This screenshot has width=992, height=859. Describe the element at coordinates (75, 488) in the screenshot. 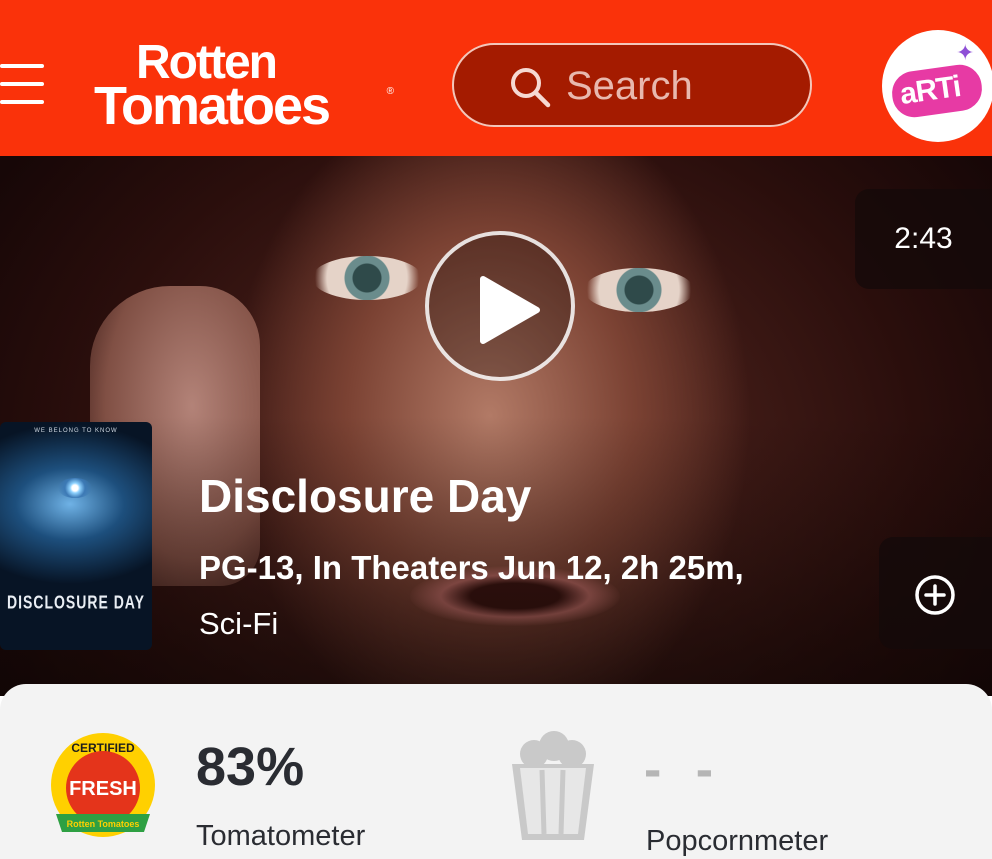

I see `poster-eye-graphic` at that location.